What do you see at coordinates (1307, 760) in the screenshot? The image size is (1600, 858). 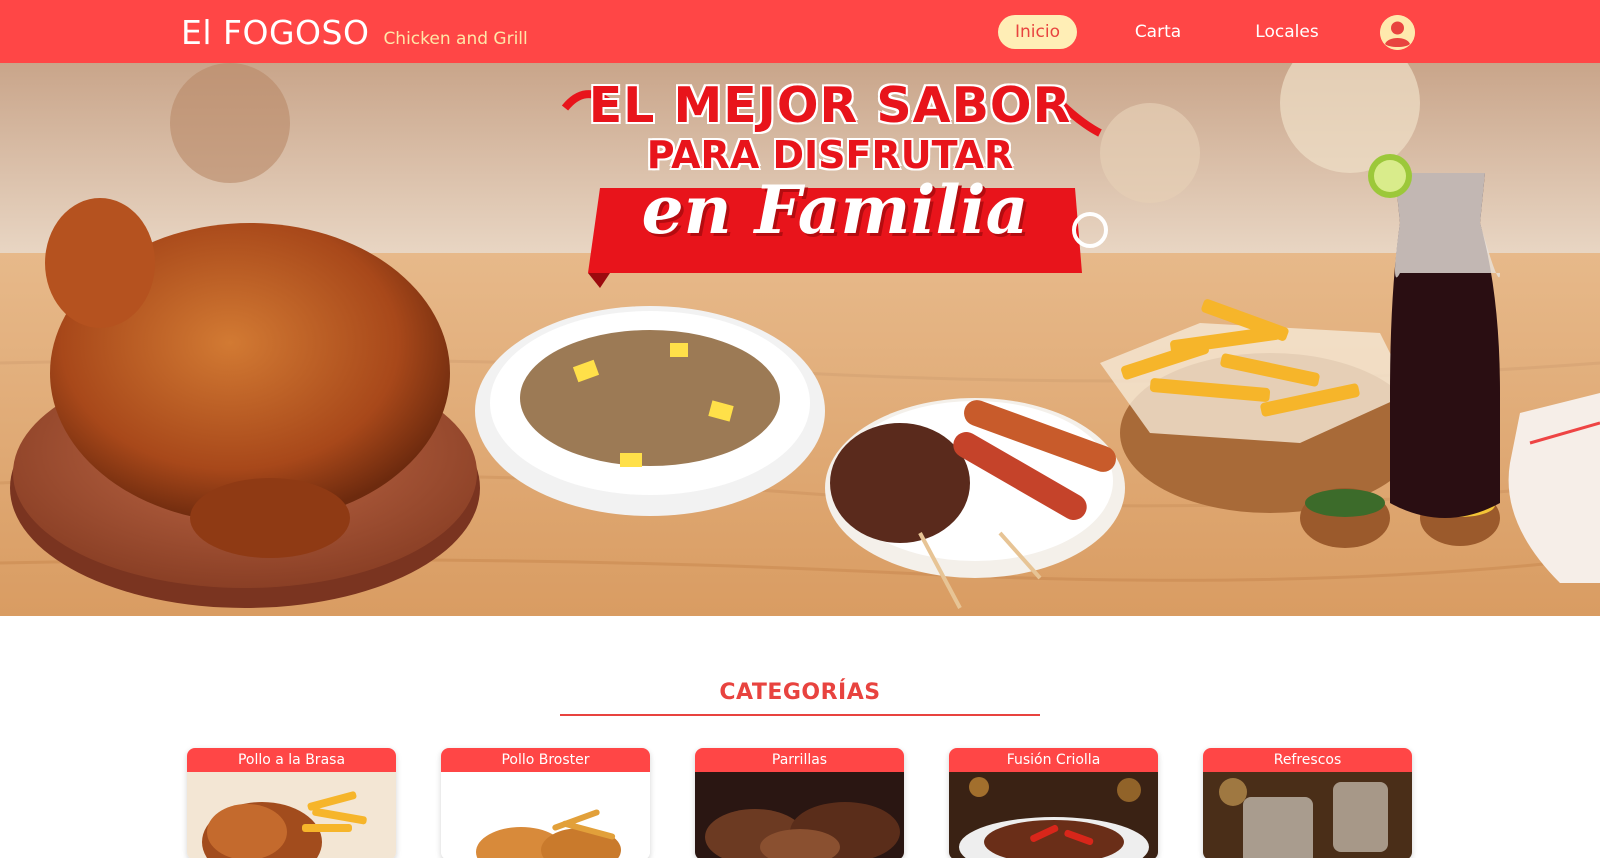 I see `category-card-label: Refrescos` at bounding box center [1307, 760].